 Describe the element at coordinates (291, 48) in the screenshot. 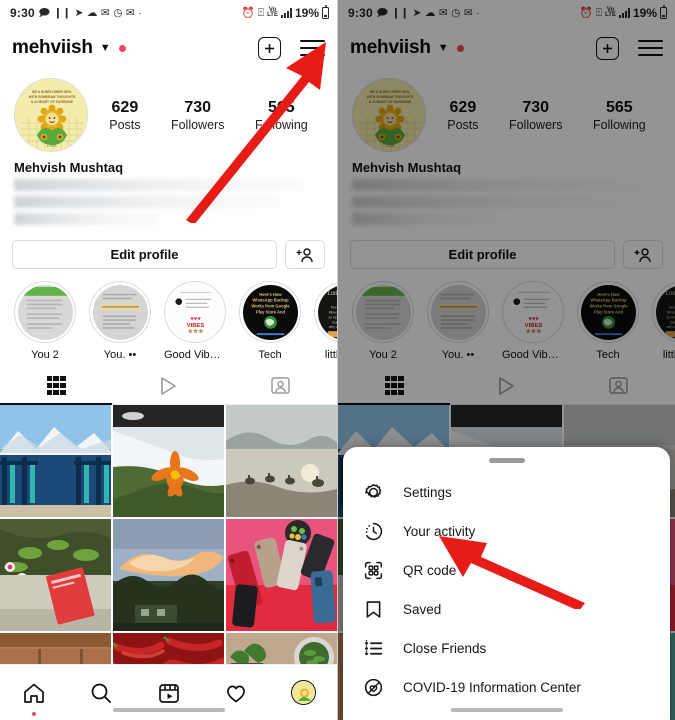

I see `header-actions` at that location.